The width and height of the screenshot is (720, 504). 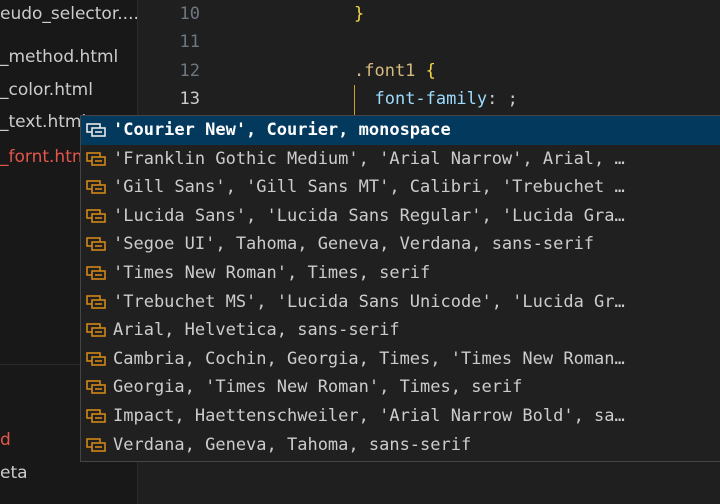 What do you see at coordinates (43, 122) in the screenshot?
I see `explorer-file-item: _text.html` at bounding box center [43, 122].